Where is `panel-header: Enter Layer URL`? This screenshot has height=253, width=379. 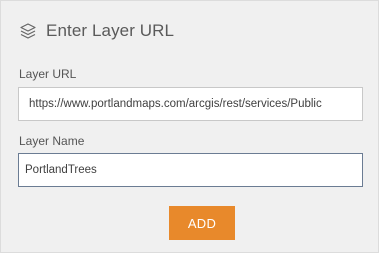 panel-header: Enter Layer URL is located at coordinates (96, 31).